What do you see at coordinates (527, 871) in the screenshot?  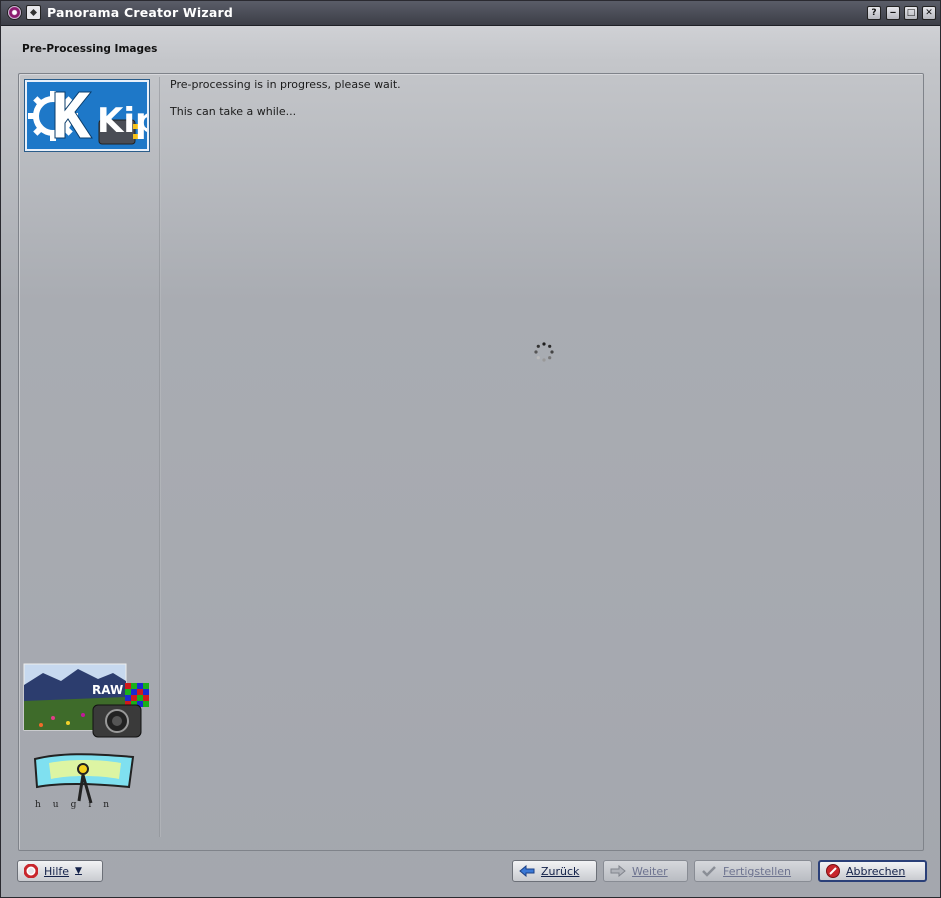 I see `arrow-left-icon` at bounding box center [527, 871].